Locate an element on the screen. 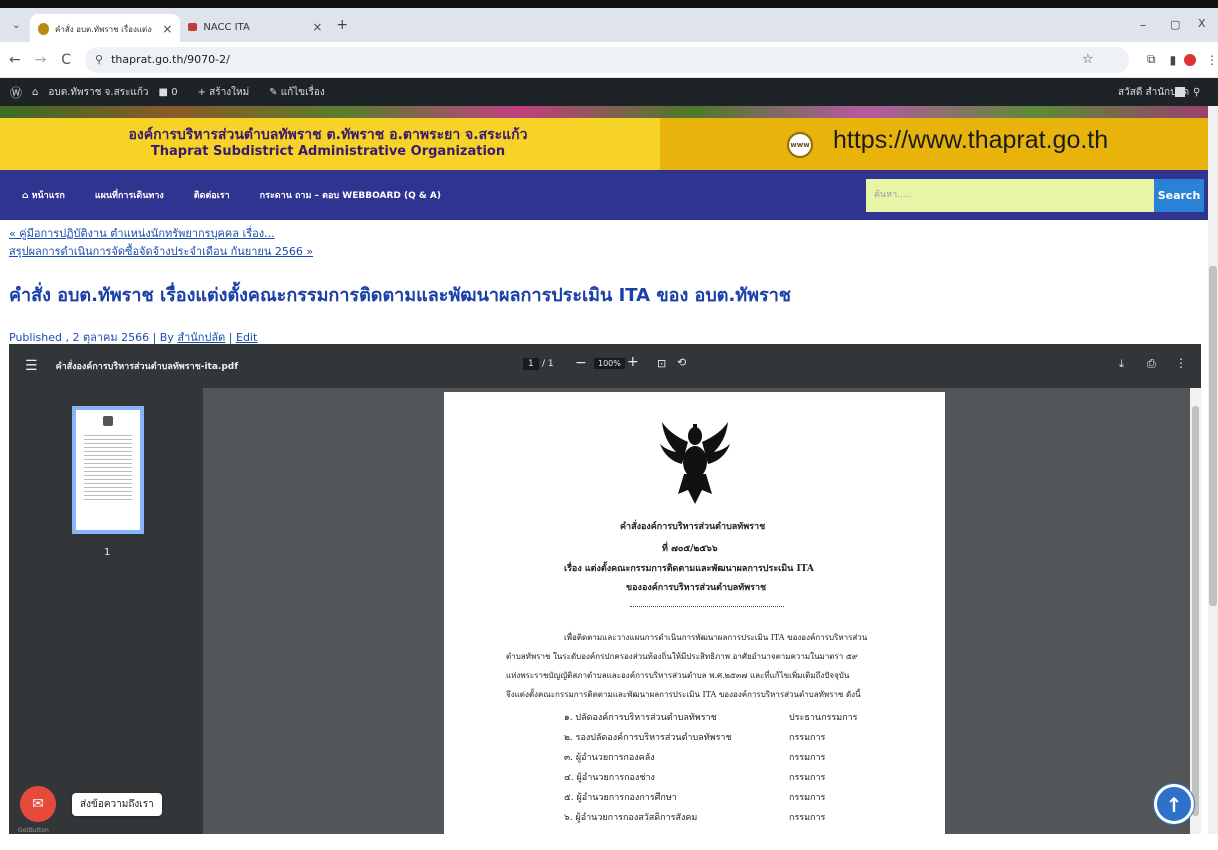 This screenshot has width=1218, height=850. window-top-edge is located at coordinates (609, 4).